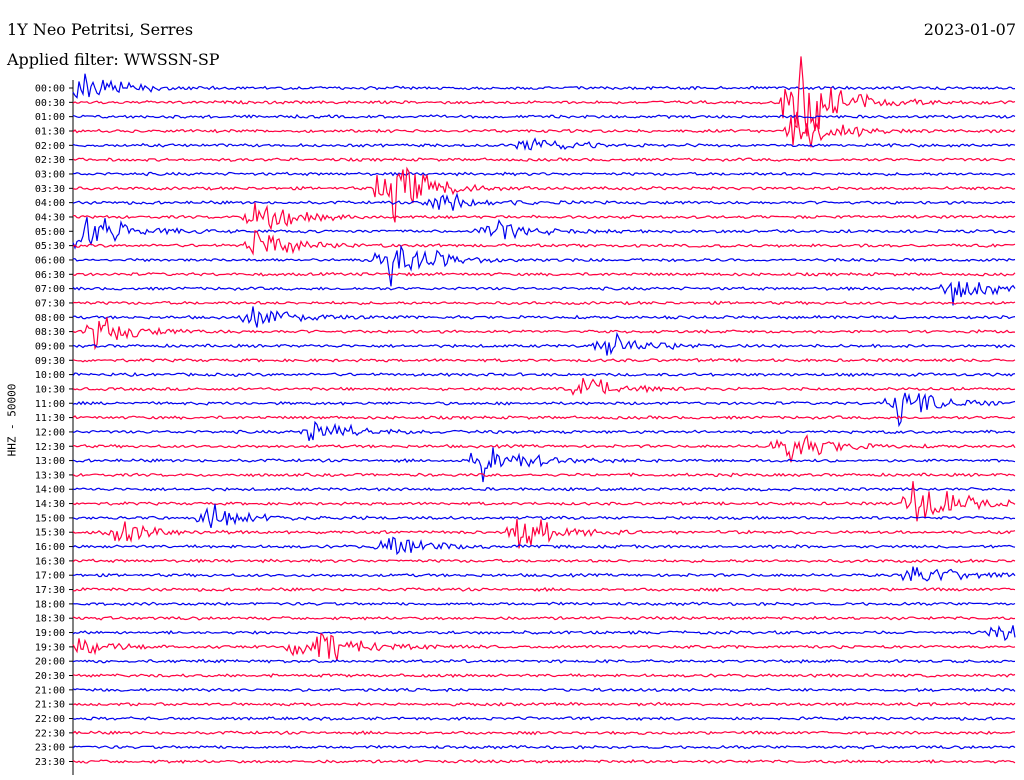  I want to click on time-tick-label: 16:00, so click(50, 547).